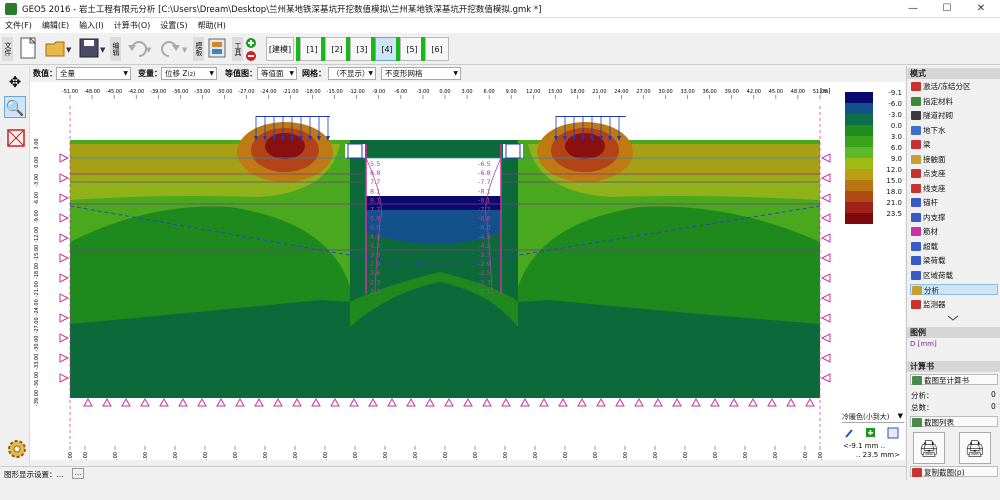  I want to click on new-file-icon, so click(28, 49).